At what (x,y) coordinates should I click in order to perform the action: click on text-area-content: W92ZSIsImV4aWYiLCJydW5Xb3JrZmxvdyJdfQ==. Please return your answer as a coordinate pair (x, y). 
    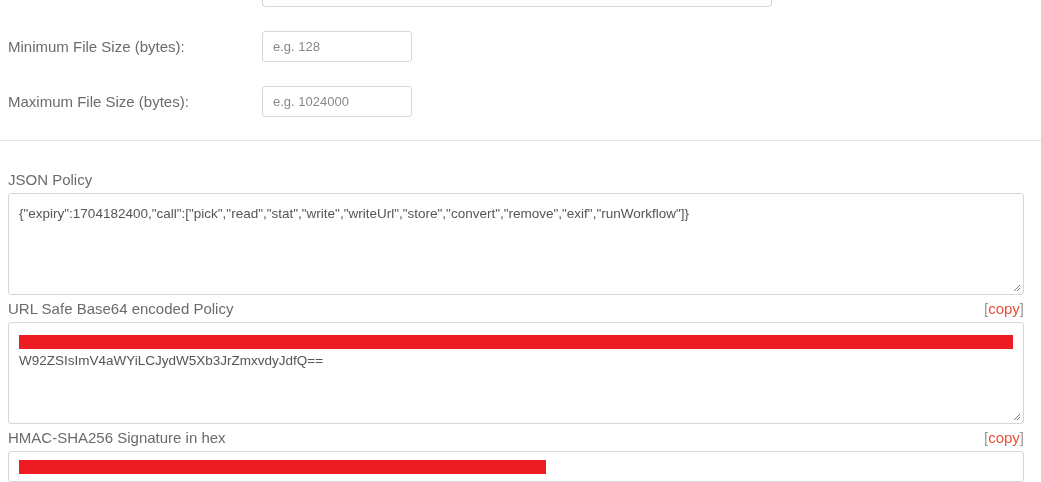
    Looking at the image, I should click on (172, 360).